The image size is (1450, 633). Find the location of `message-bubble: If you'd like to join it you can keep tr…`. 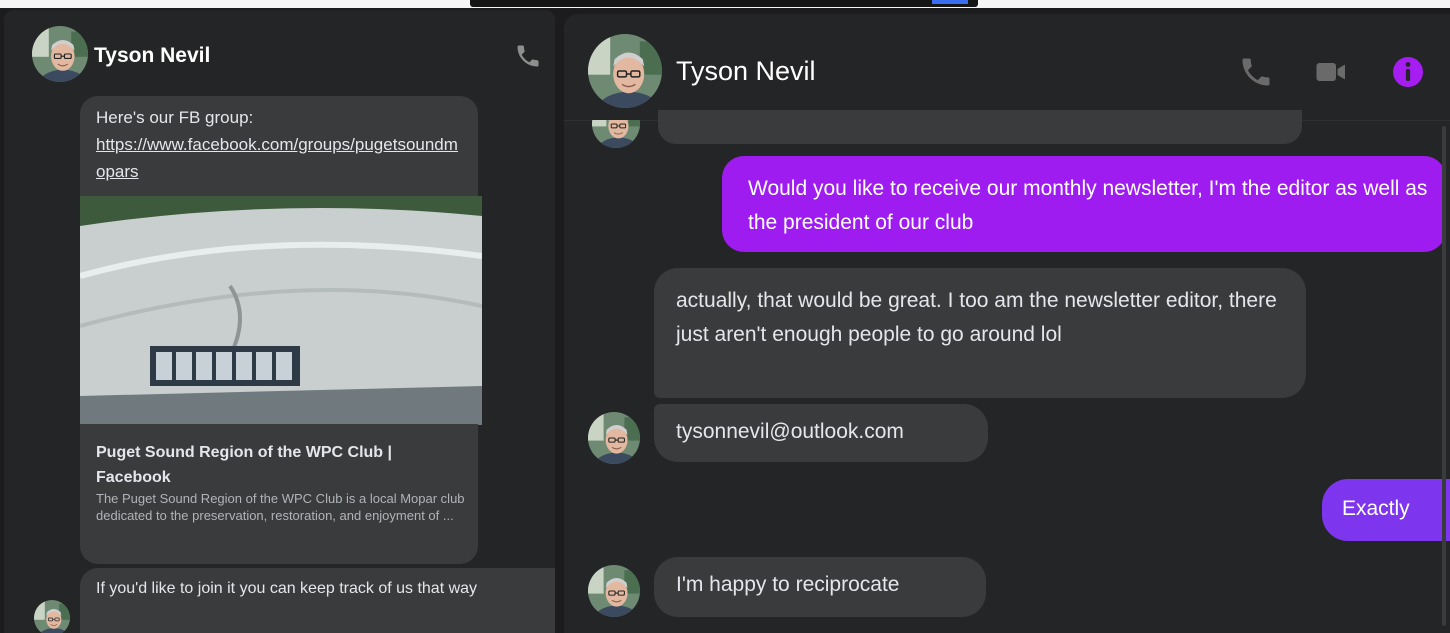

message-bubble: If you'd like to join it you can keep tr… is located at coordinates (317, 600).